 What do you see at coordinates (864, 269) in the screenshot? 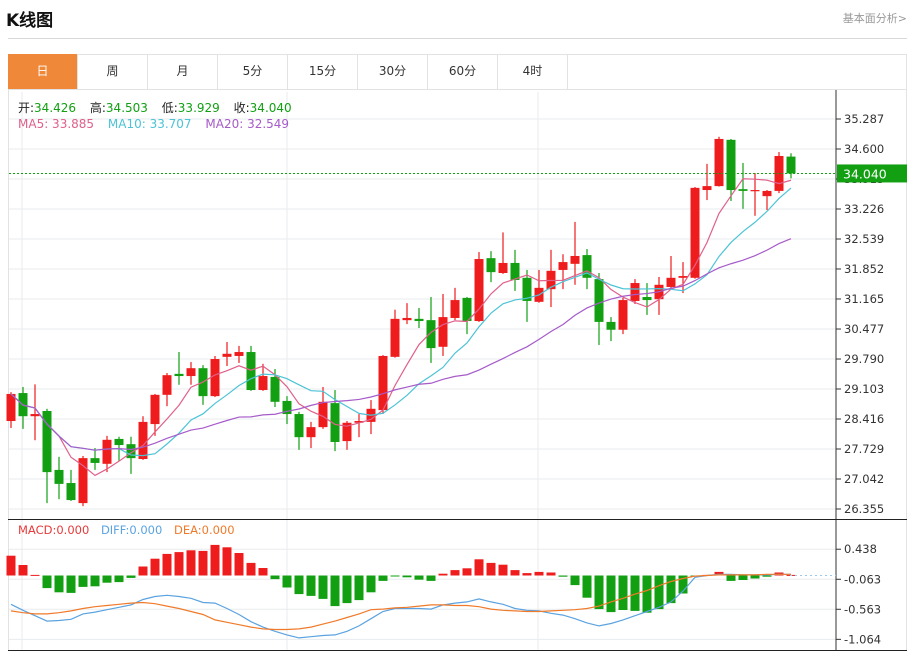
I see `price-tick-label: 31.852` at bounding box center [864, 269].